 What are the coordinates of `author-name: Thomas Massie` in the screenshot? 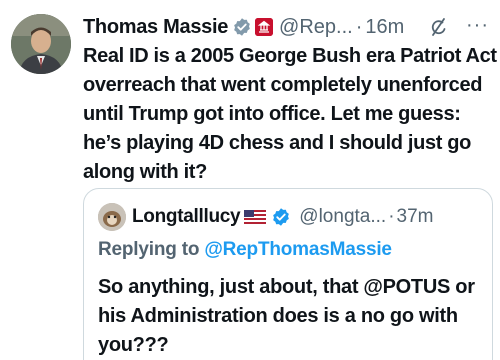 It's located at (155, 27).